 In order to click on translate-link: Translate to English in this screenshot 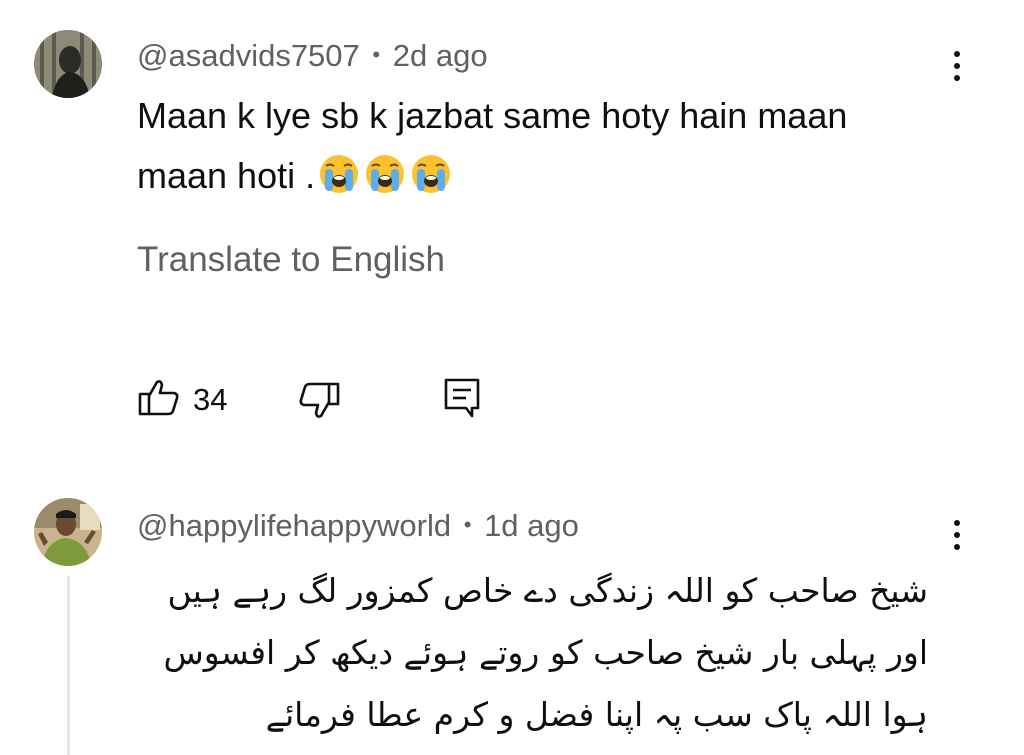, I will do `click(291, 260)`.